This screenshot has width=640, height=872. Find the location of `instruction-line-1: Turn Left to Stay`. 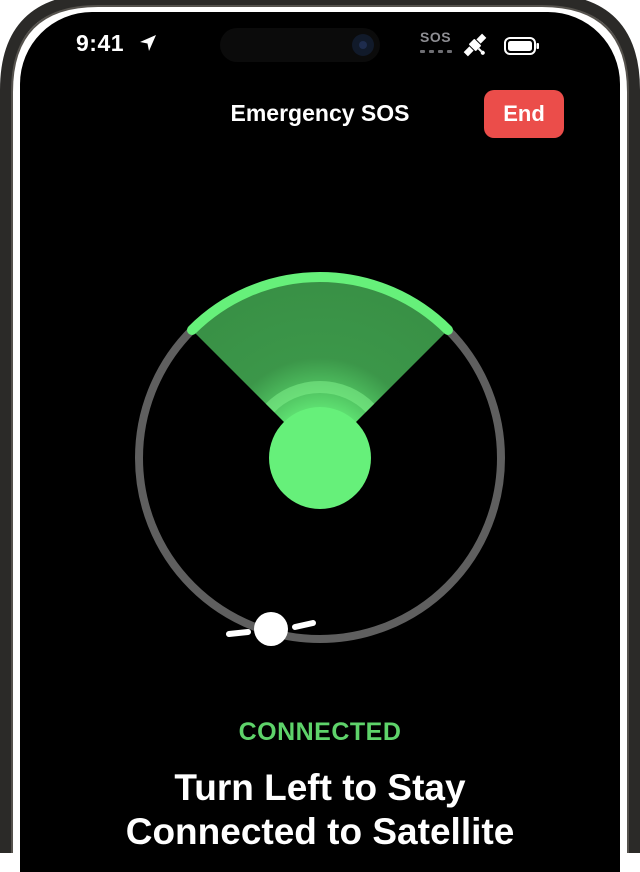

instruction-line-1: Turn Left to Stay is located at coordinates (320, 787).